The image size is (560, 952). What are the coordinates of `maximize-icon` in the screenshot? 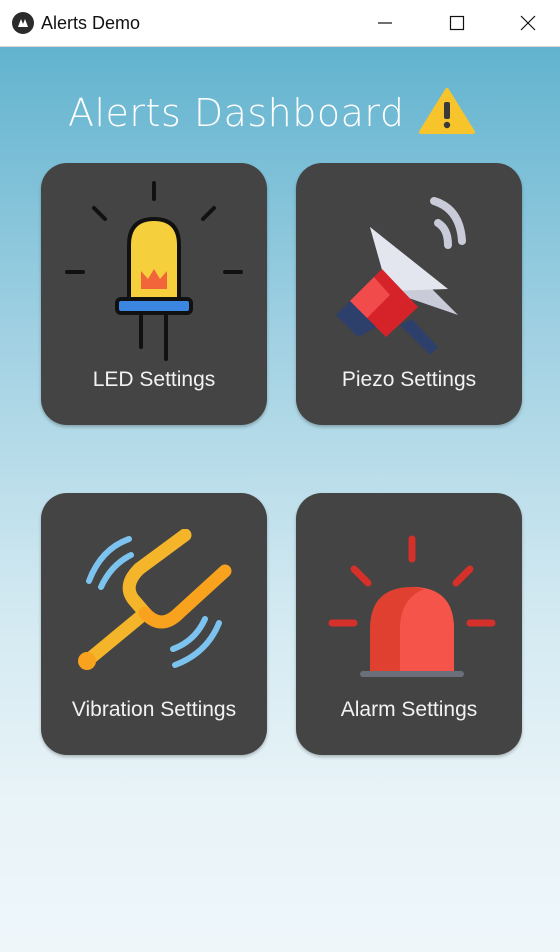 It's located at (457, 23).